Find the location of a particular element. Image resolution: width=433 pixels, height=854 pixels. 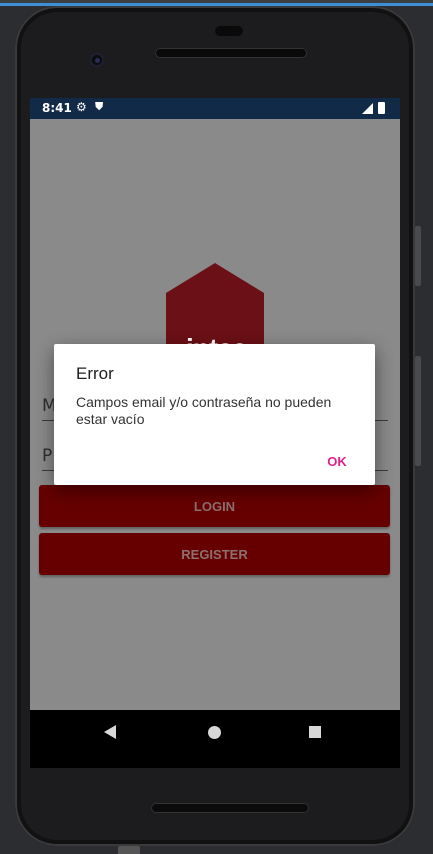

register-button: REGISTER is located at coordinates (214, 554).